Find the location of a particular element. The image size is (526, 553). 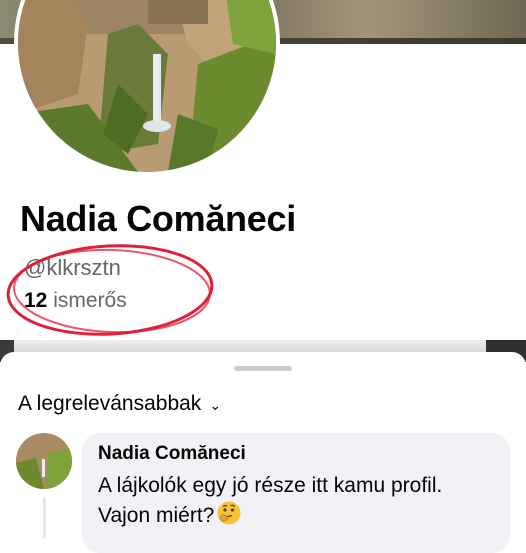

avatar-photo is located at coordinates (44, 461).